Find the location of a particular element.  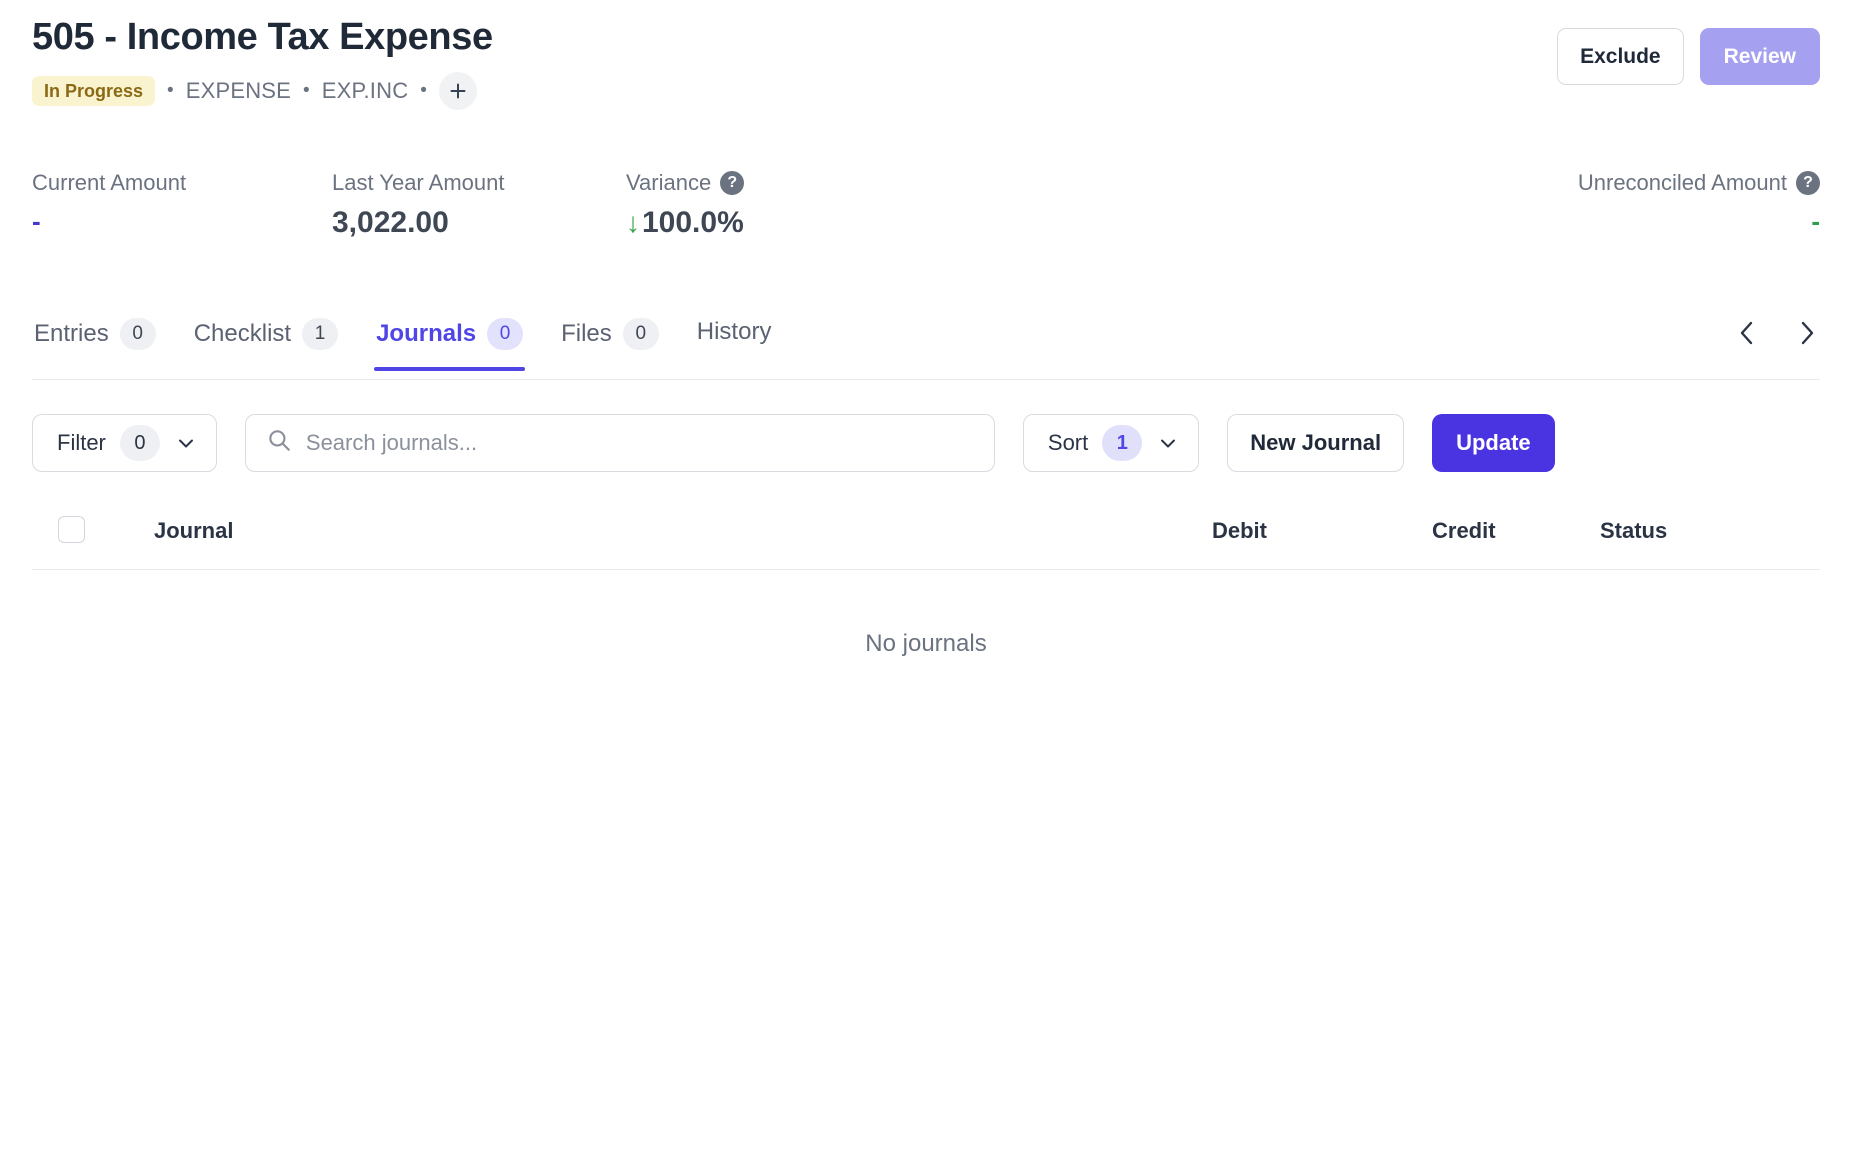

sort-count-badge: 1 is located at coordinates (1122, 442).